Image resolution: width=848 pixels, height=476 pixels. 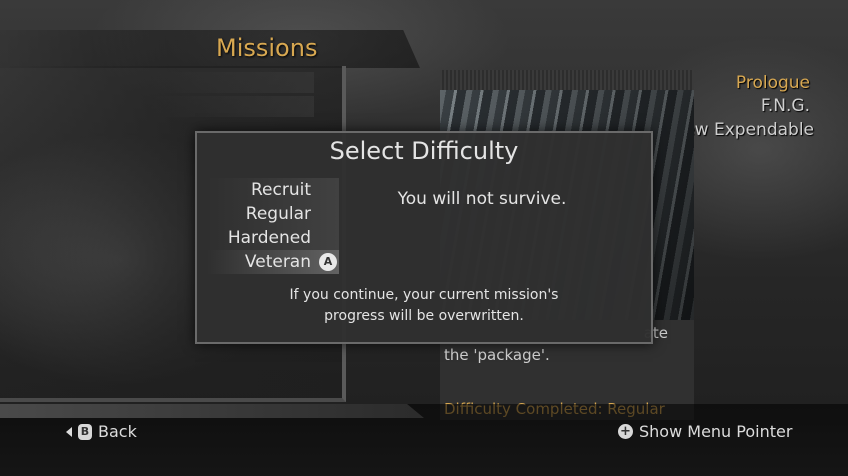 What do you see at coordinates (785, 106) in the screenshot?
I see `mission-item-fng: F.N.G.` at bounding box center [785, 106].